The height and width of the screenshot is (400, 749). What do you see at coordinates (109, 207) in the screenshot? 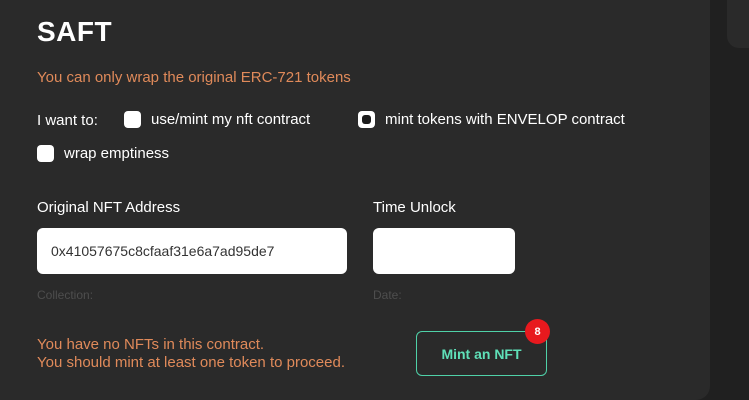
I see `nft-address-label: Original NFT Address` at bounding box center [109, 207].